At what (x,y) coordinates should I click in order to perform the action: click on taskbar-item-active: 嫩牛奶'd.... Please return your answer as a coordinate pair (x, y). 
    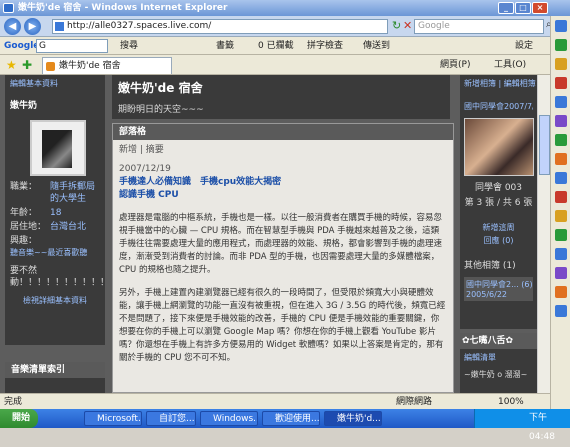
    Looking at the image, I should click on (353, 418).